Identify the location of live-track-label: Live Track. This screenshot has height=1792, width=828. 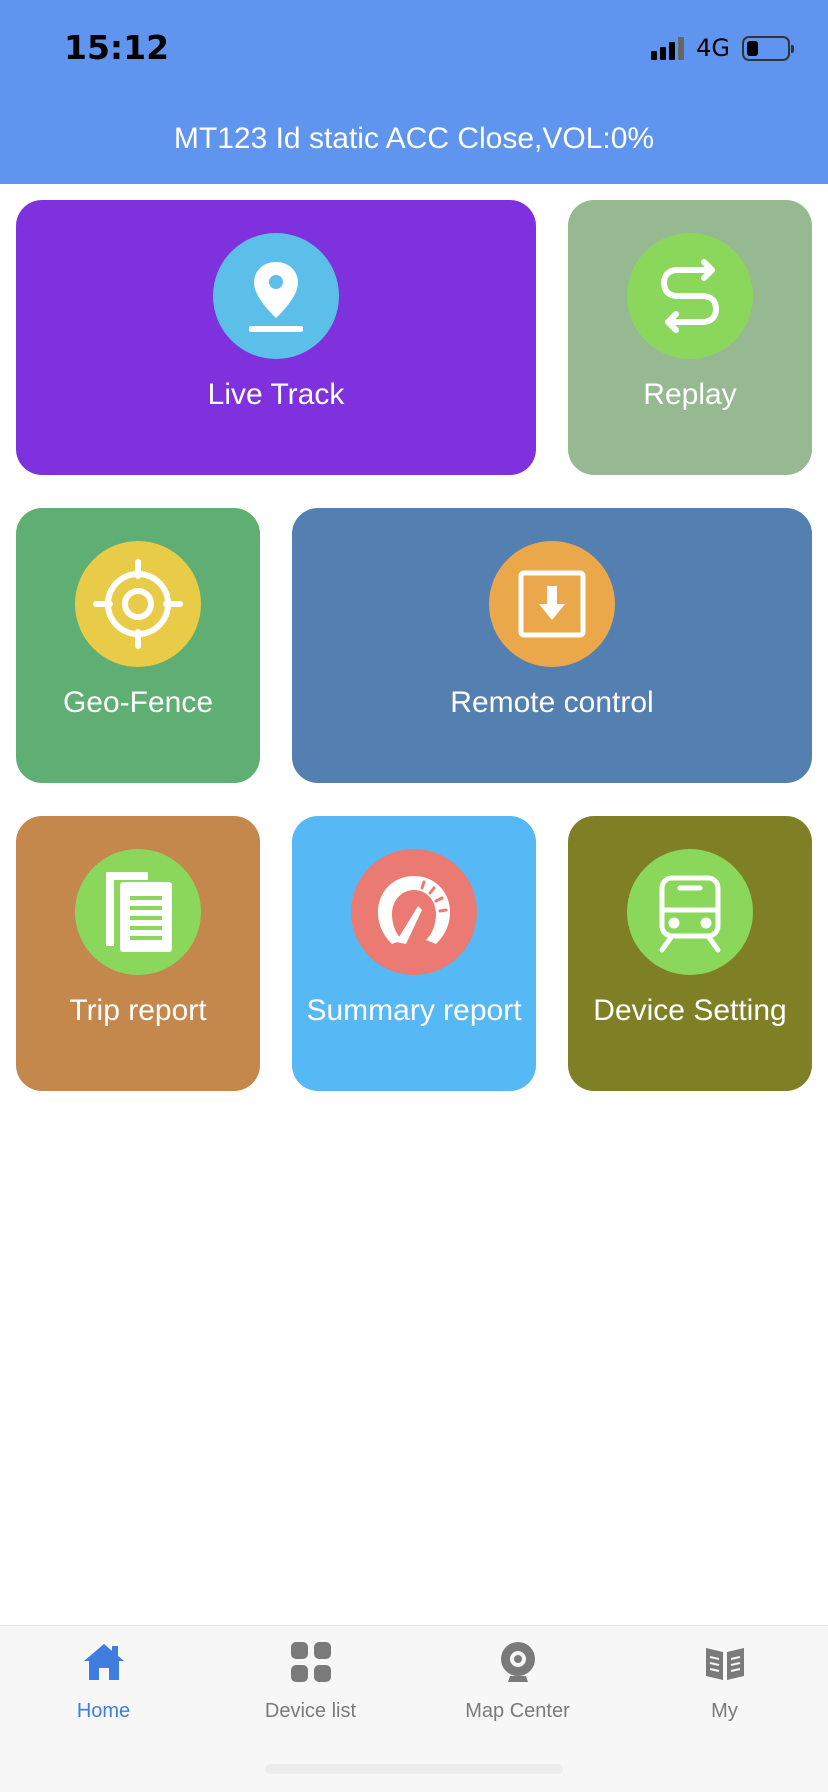
(276, 394).